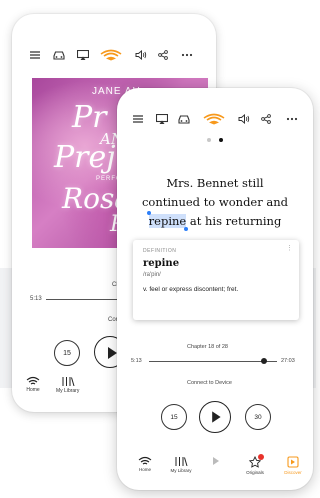 This screenshot has width=320, height=498. Describe the element at coordinates (215, 141) in the screenshot. I see `page-indicator` at that location.